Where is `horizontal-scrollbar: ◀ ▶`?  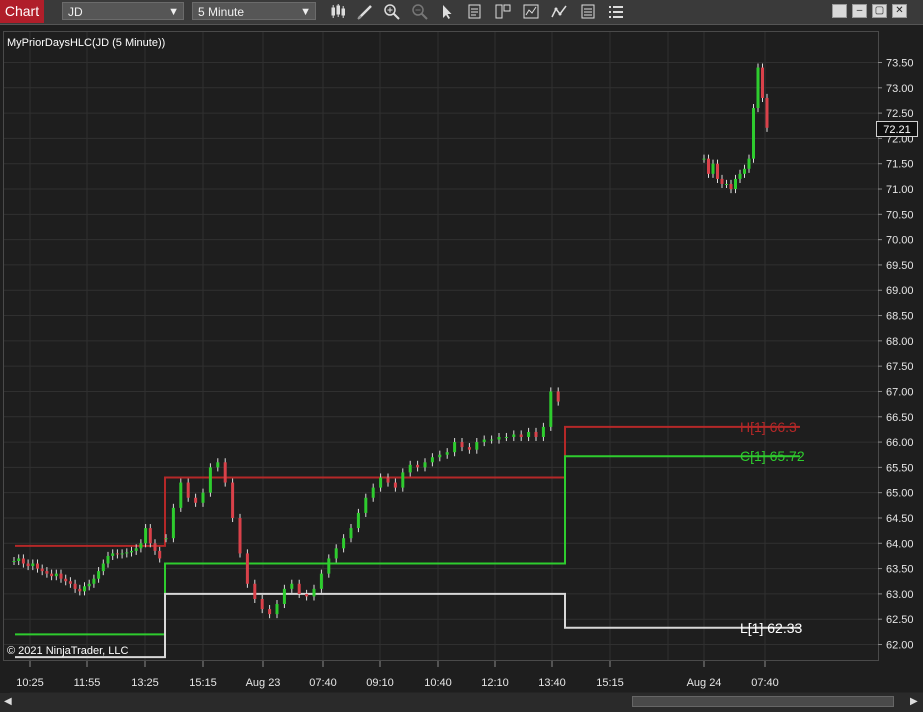 horizontal-scrollbar: ◀ ▶ is located at coordinates (461, 702).